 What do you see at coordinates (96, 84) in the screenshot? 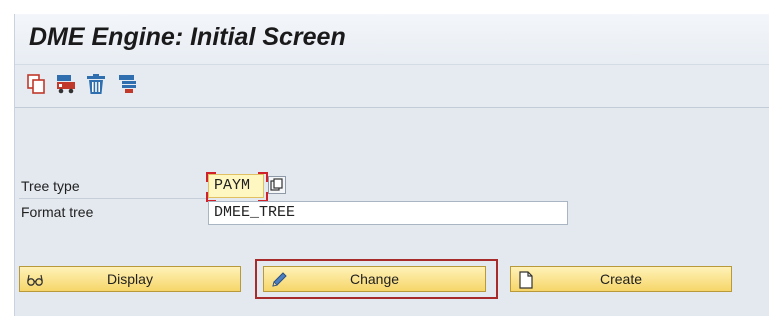
I see `delete-icon` at bounding box center [96, 84].